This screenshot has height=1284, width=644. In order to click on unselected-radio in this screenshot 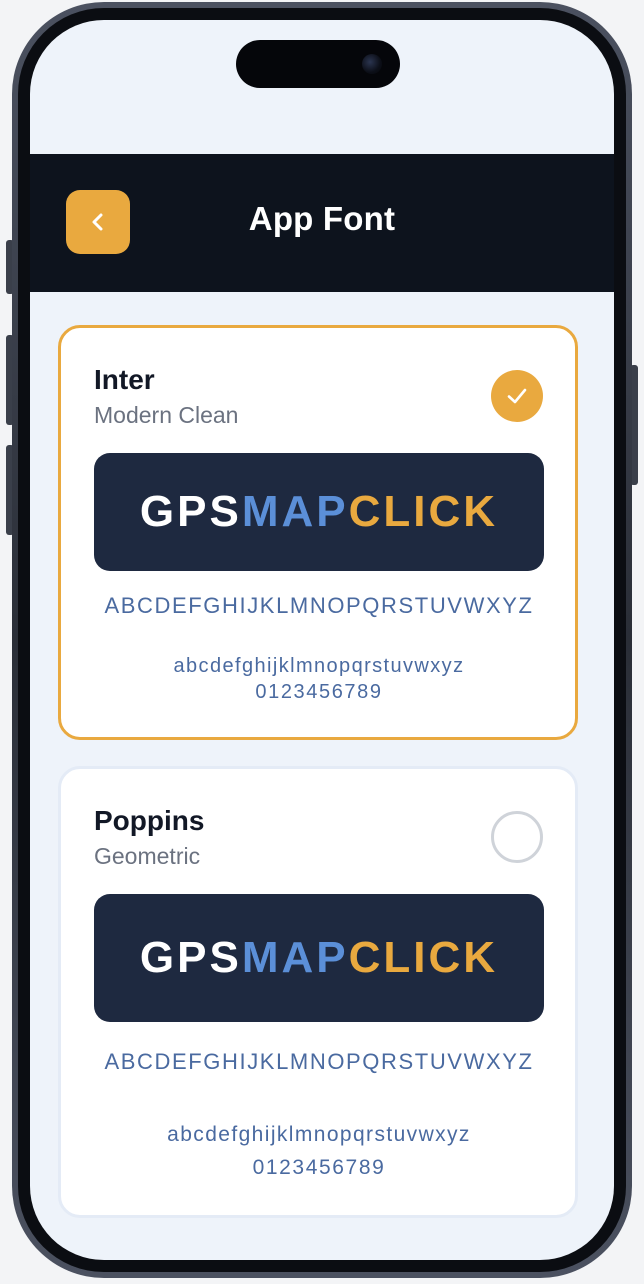, I will do `click(517, 837)`.